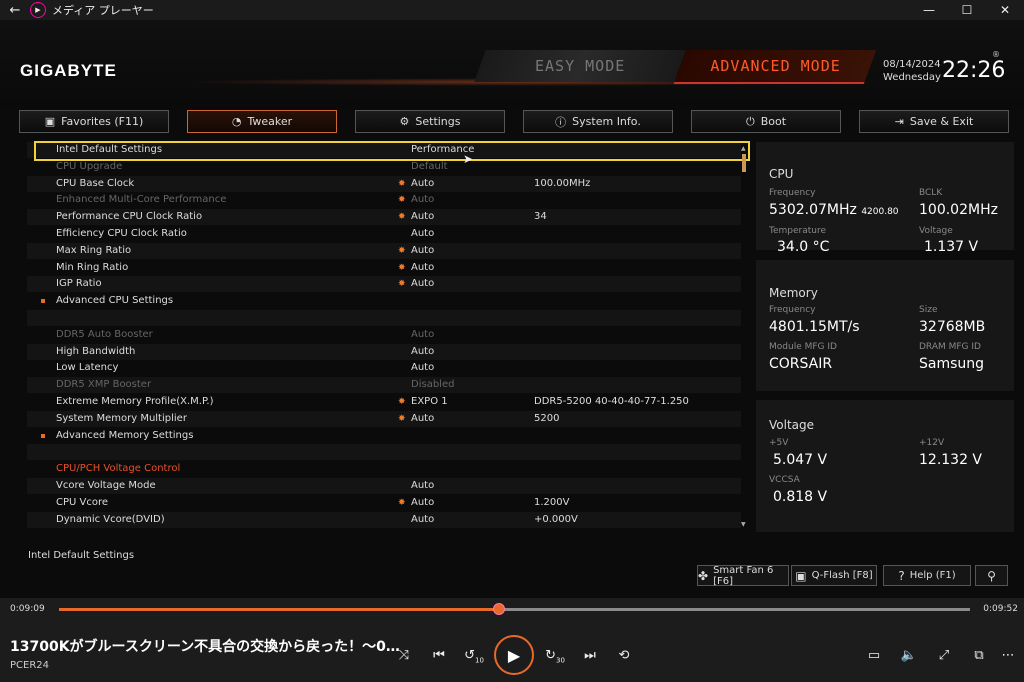 The height and width of the screenshot is (682, 1024). Describe the element at coordinates (384, 234) in the screenshot. I see `setting-row: Efficiency CPU Clock Ratio Auto` at that location.